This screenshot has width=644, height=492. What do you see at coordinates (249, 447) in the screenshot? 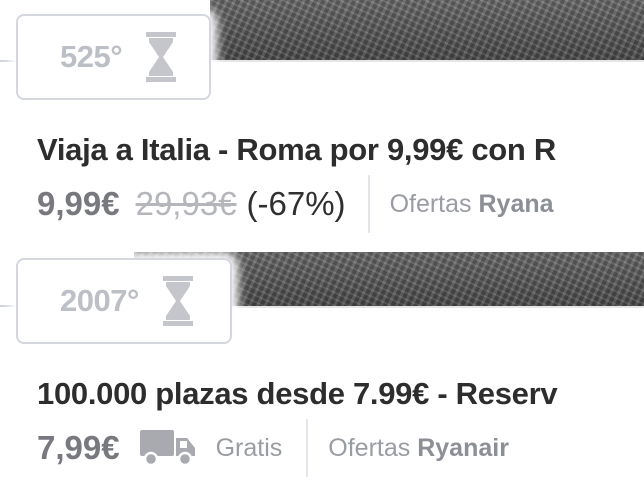
I see `shipping-label: Gratis` at bounding box center [249, 447].